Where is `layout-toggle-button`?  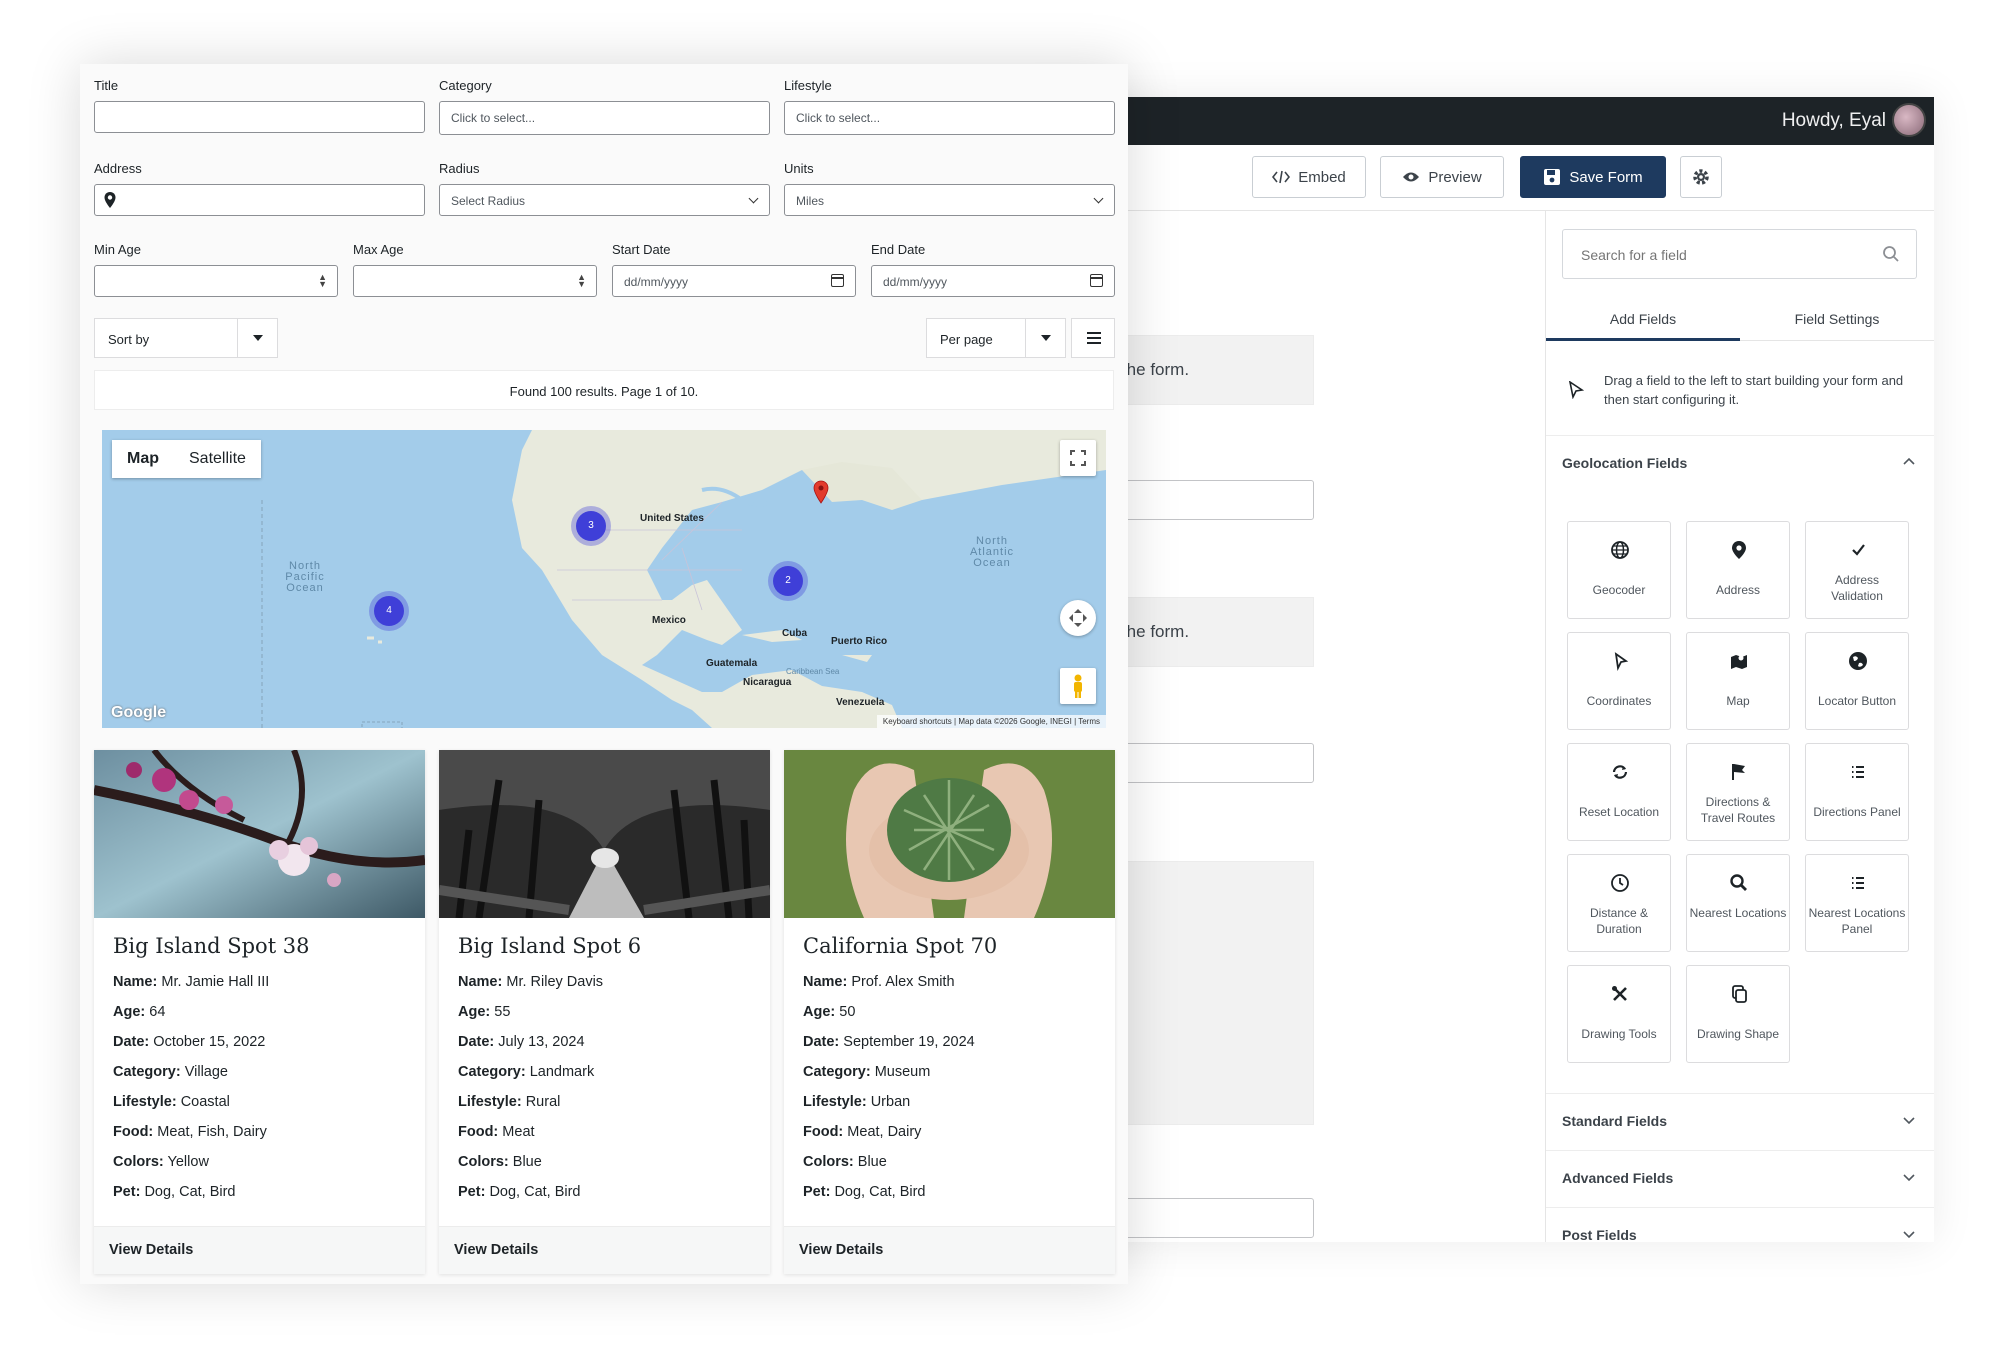 layout-toggle-button is located at coordinates (1093, 338).